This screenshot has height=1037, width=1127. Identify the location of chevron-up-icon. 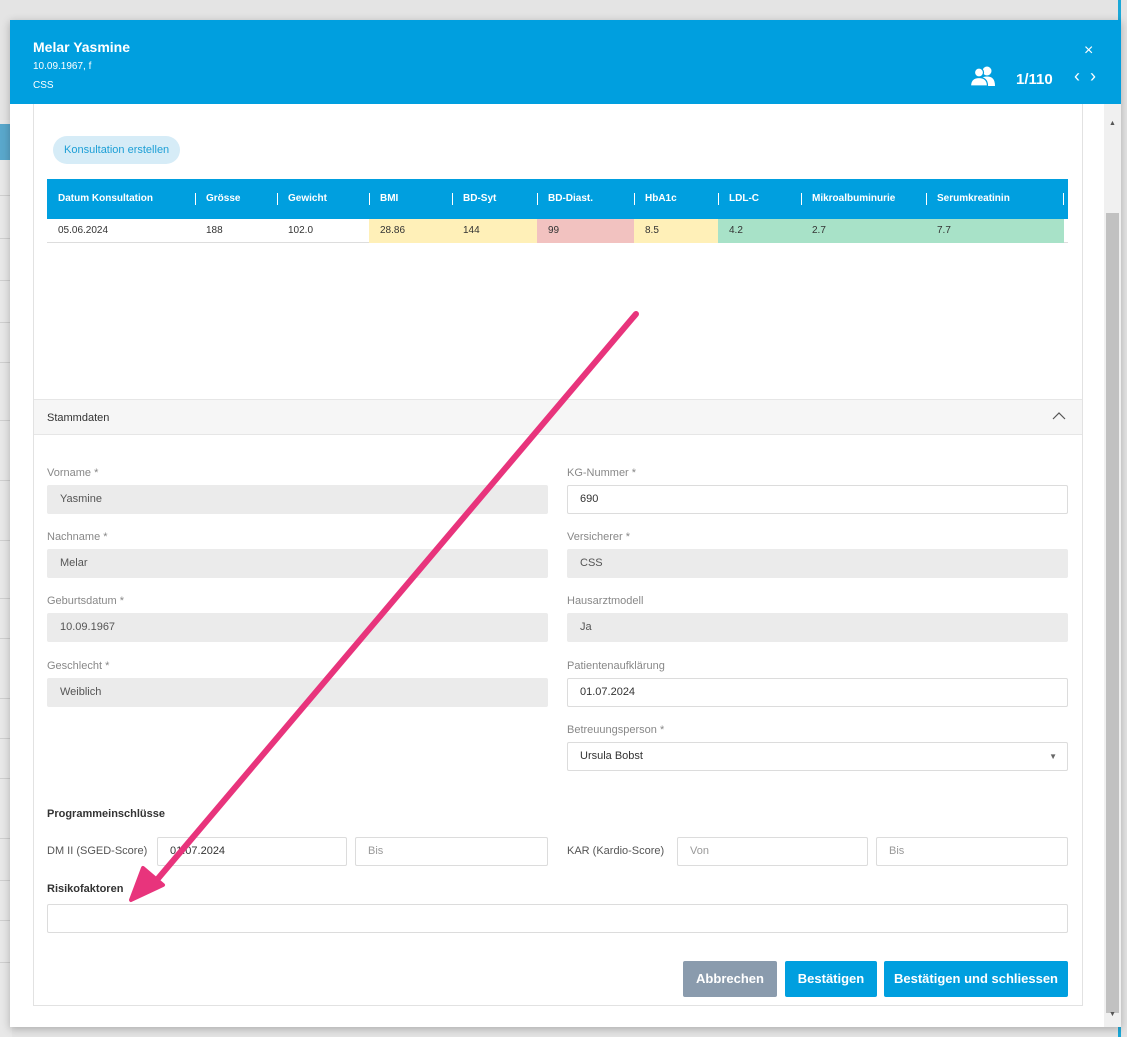
(1059, 417).